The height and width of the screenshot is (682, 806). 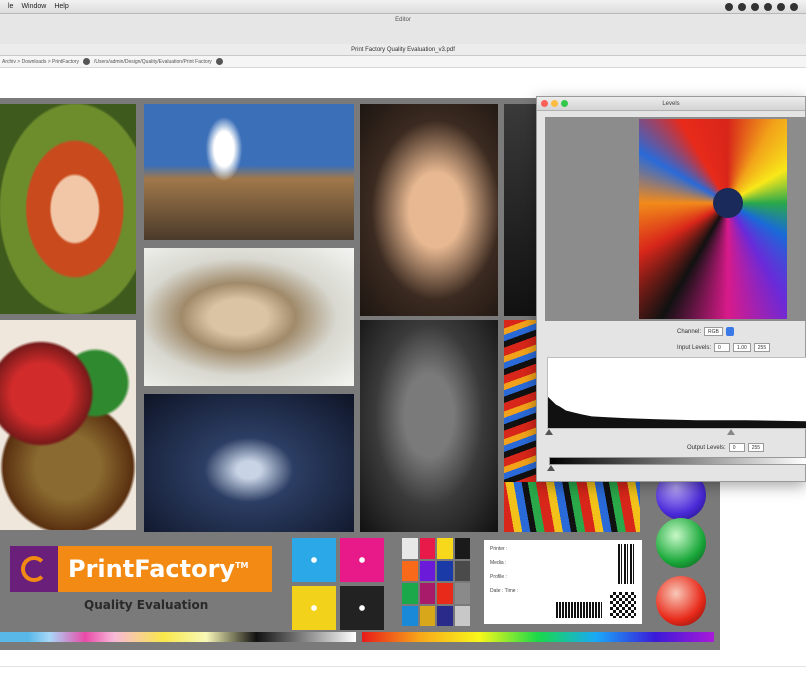 What do you see at coordinates (362, 560) in the screenshot?
I see `magenta-star-target` at bounding box center [362, 560].